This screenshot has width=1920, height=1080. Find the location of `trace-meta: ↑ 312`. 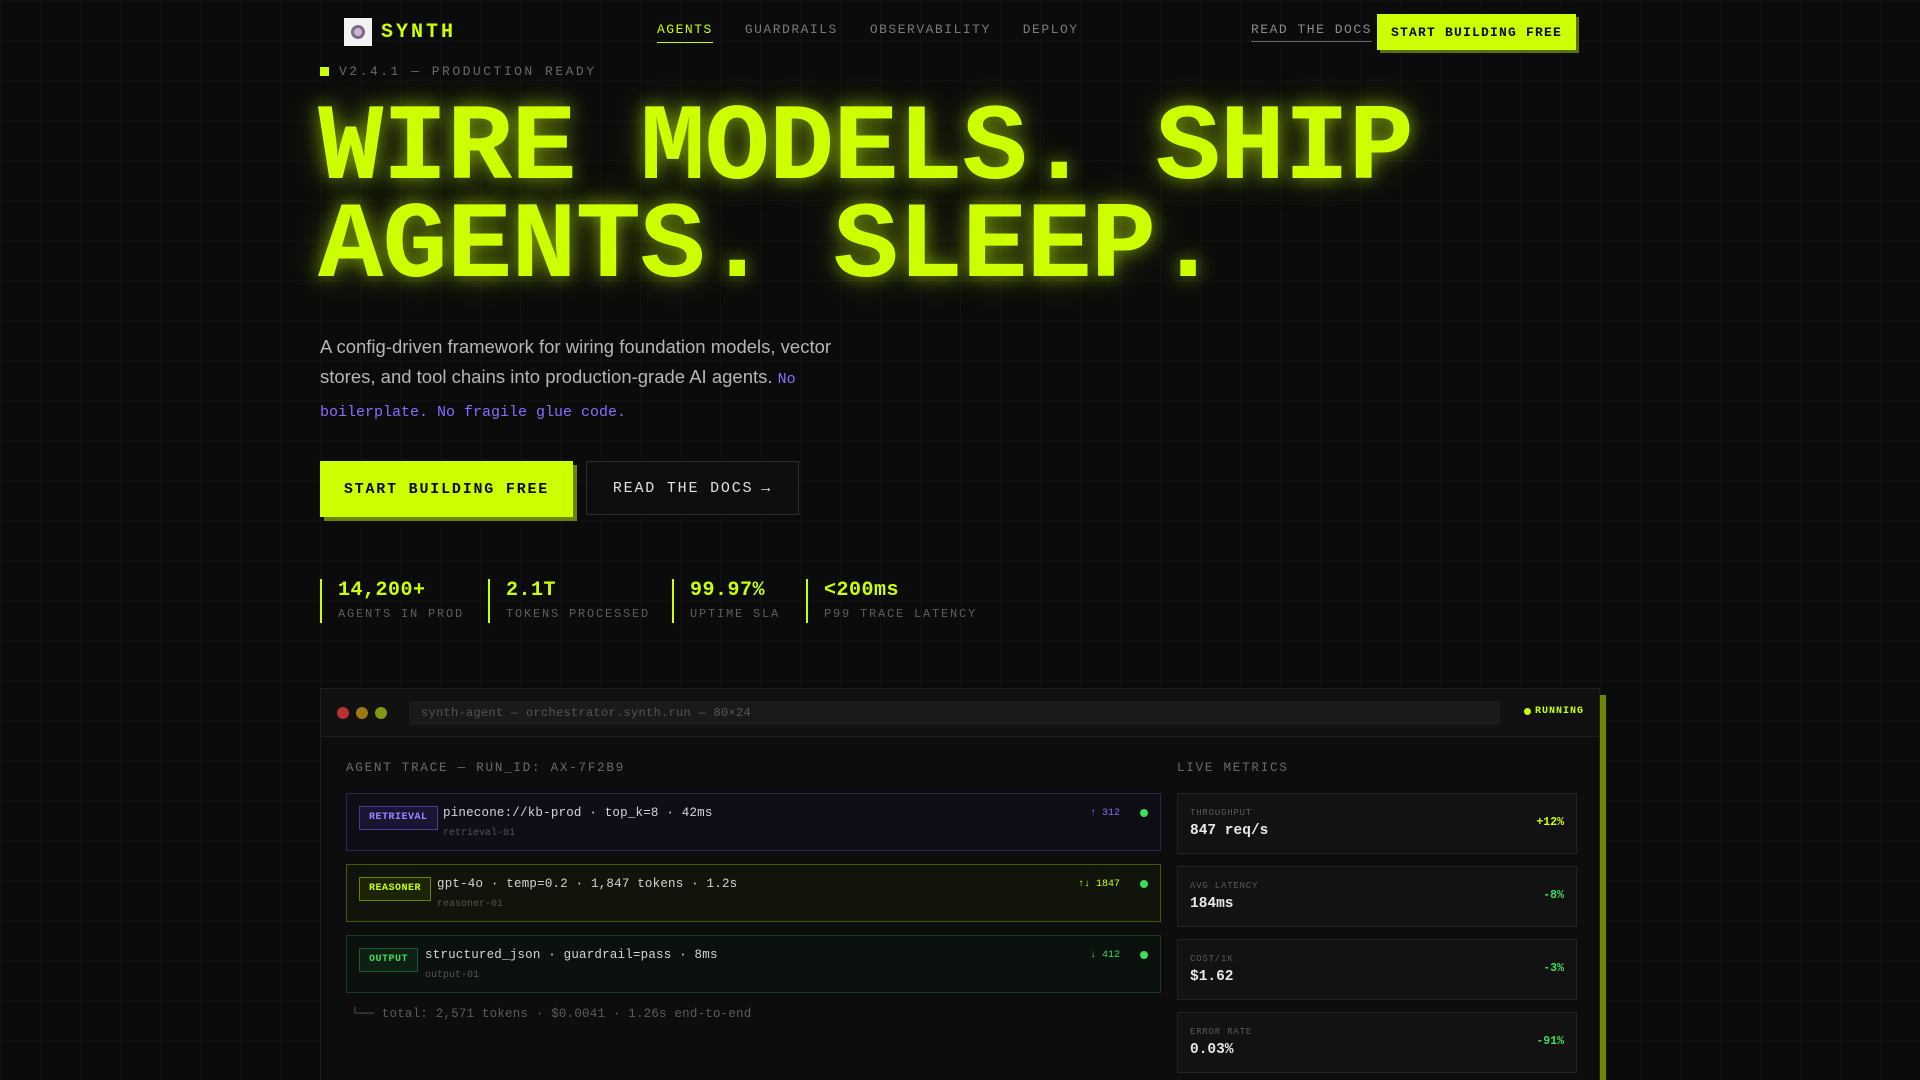

trace-meta: ↑ 312 is located at coordinates (1104, 813).